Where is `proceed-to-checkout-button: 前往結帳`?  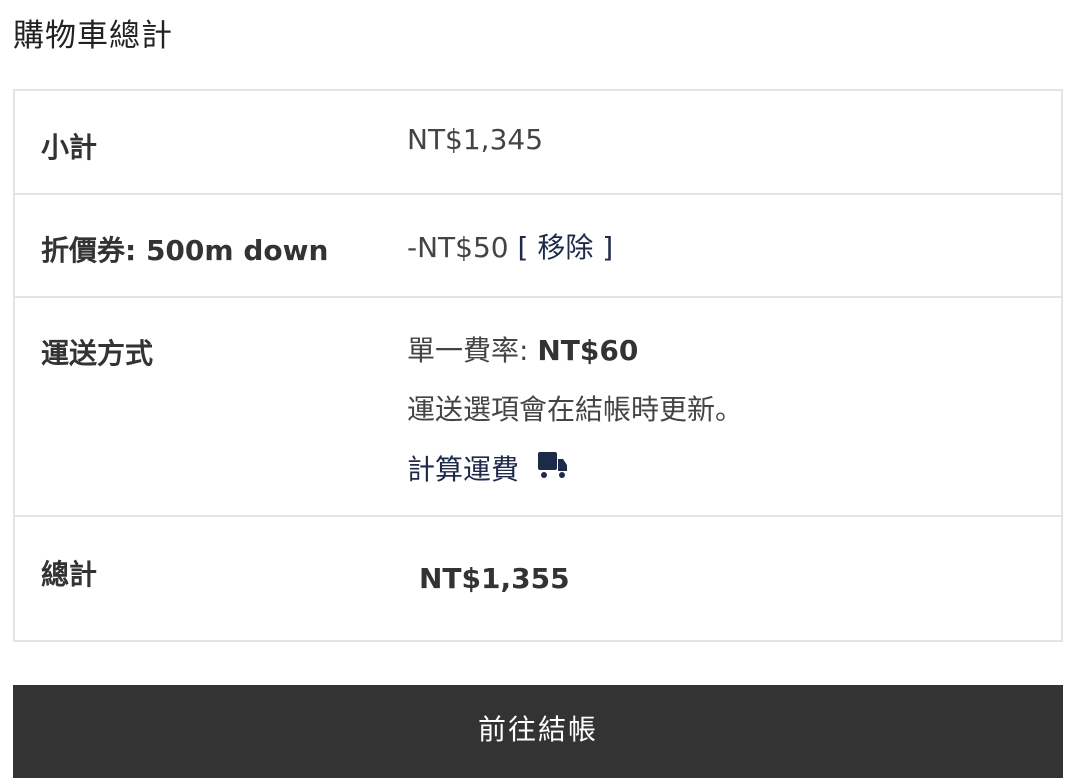 proceed-to-checkout-button: 前往結帳 is located at coordinates (538, 731).